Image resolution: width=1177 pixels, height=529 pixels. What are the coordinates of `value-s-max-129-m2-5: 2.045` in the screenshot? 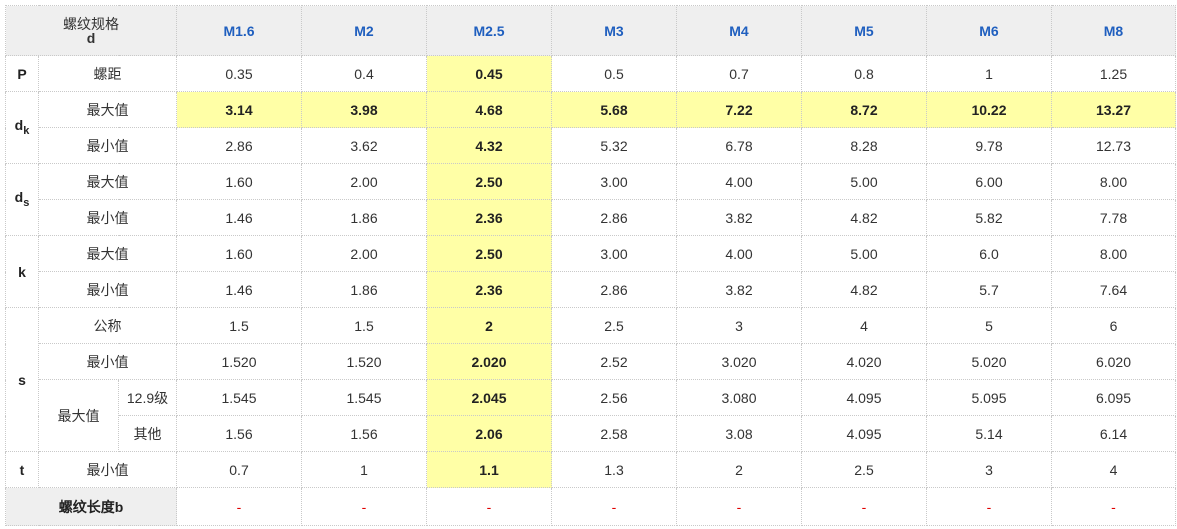 It's located at (489, 397).